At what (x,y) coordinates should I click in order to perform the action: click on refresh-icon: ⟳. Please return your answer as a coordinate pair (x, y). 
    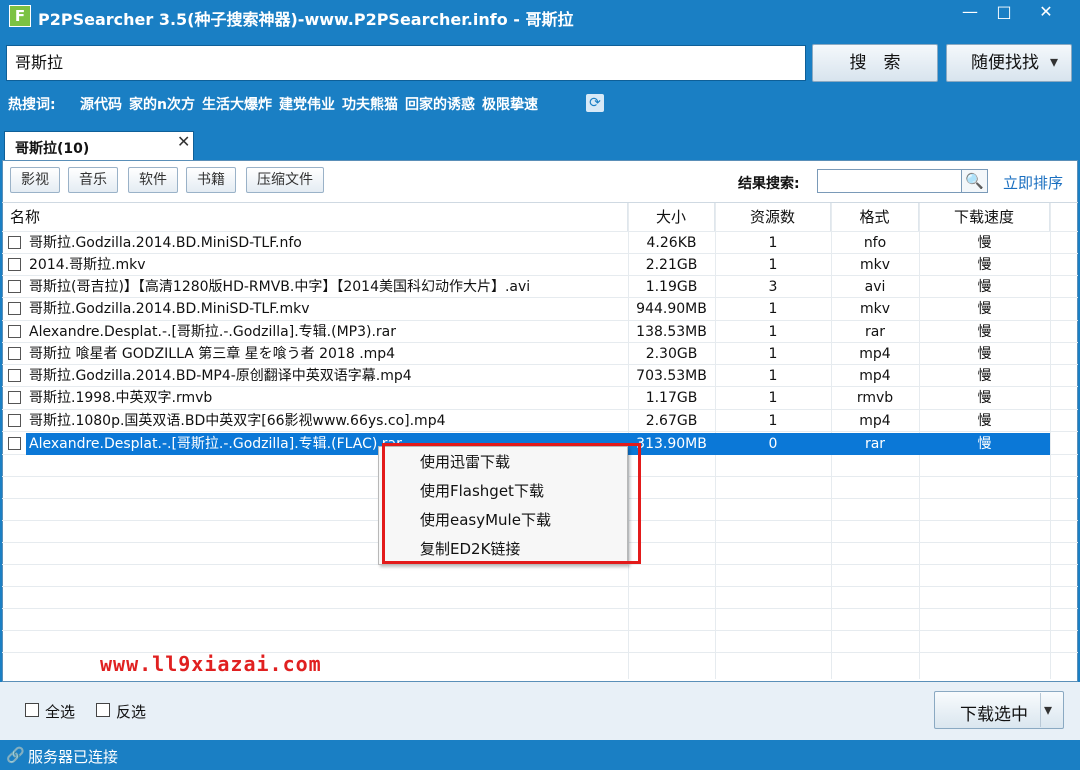
    Looking at the image, I should click on (595, 103).